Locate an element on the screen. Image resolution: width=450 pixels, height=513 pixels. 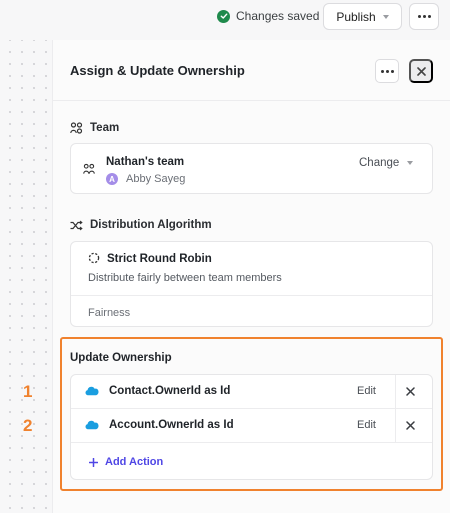
add-action-button: Add Action is located at coordinates (126, 462).